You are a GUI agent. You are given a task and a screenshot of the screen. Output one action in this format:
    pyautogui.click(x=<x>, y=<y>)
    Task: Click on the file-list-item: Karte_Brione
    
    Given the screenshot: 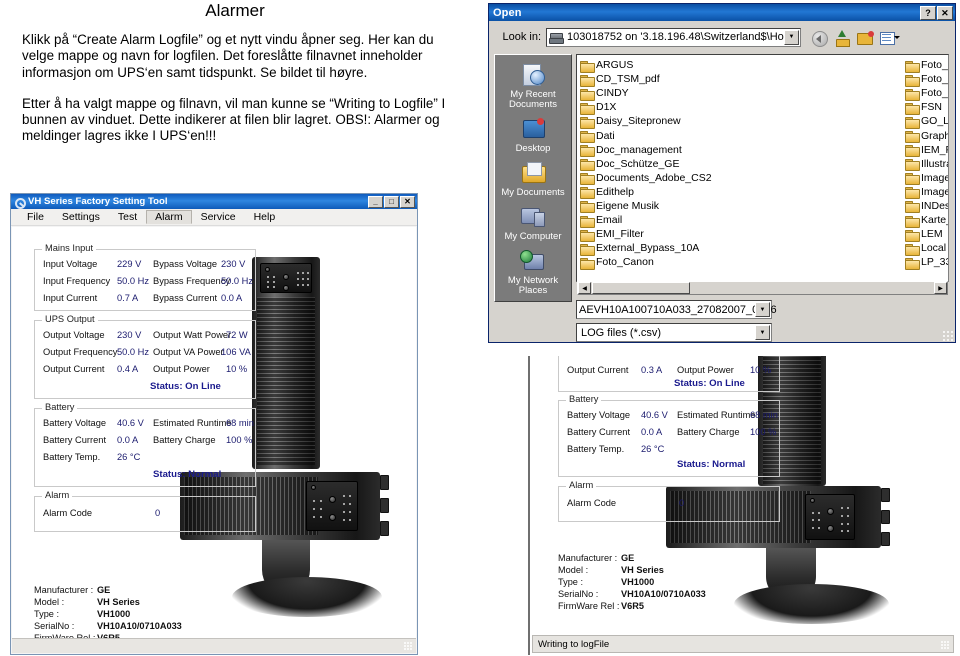 What is the action you would take?
    pyautogui.click(x=926, y=220)
    